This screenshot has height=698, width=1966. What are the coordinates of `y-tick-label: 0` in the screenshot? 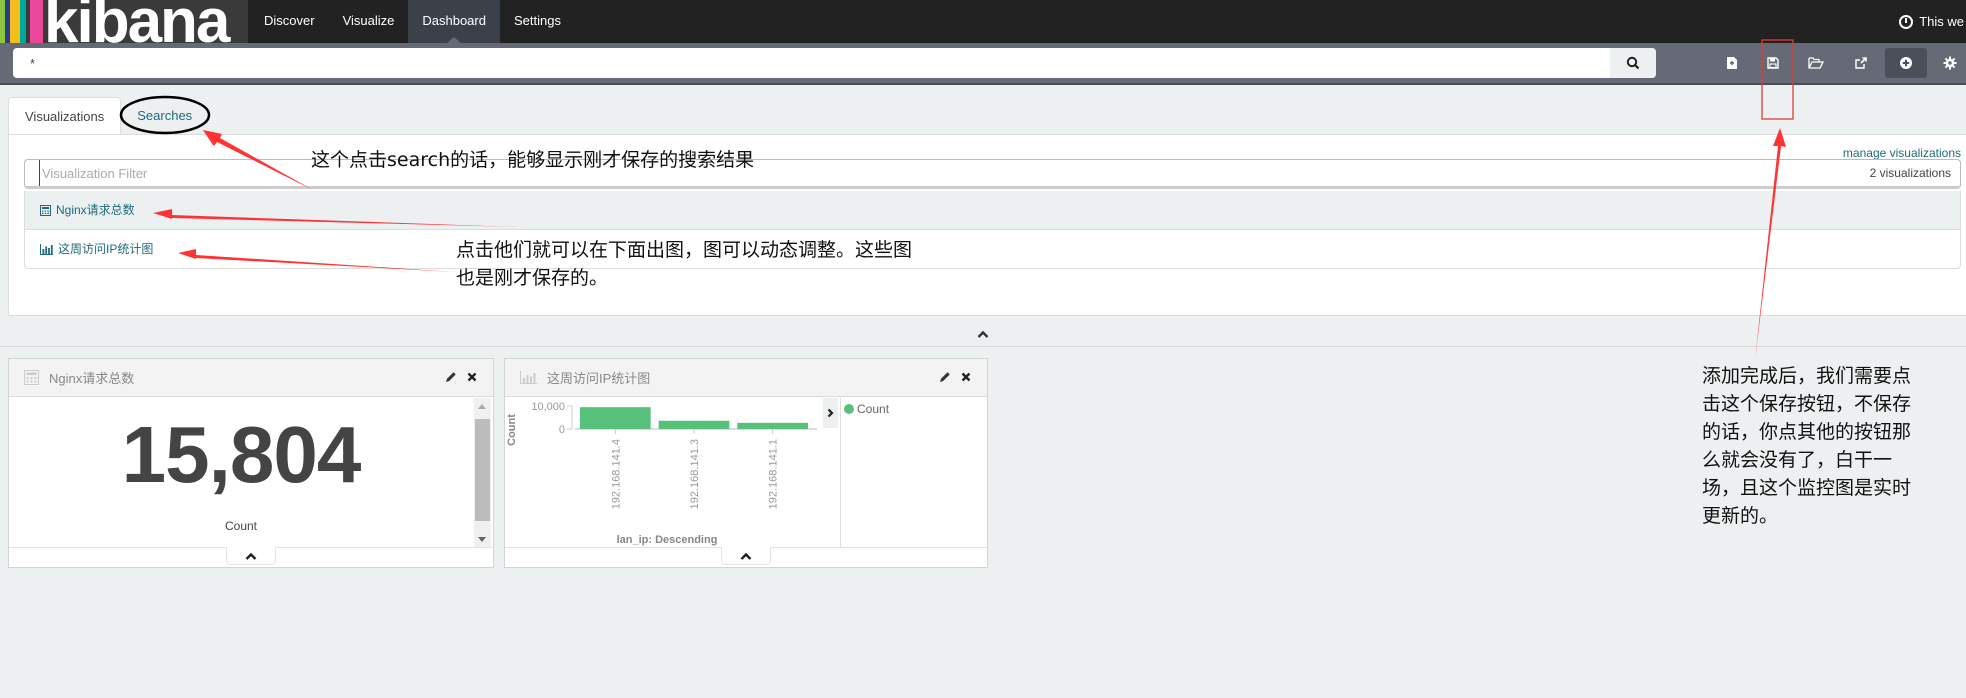 It's located at (562, 430).